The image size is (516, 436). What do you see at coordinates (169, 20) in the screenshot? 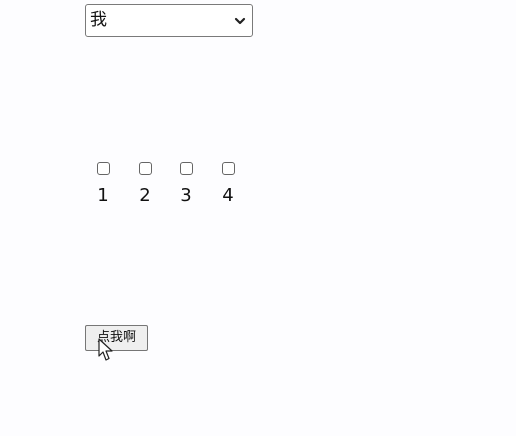
I see `language-select: 我` at bounding box center [169, 20].